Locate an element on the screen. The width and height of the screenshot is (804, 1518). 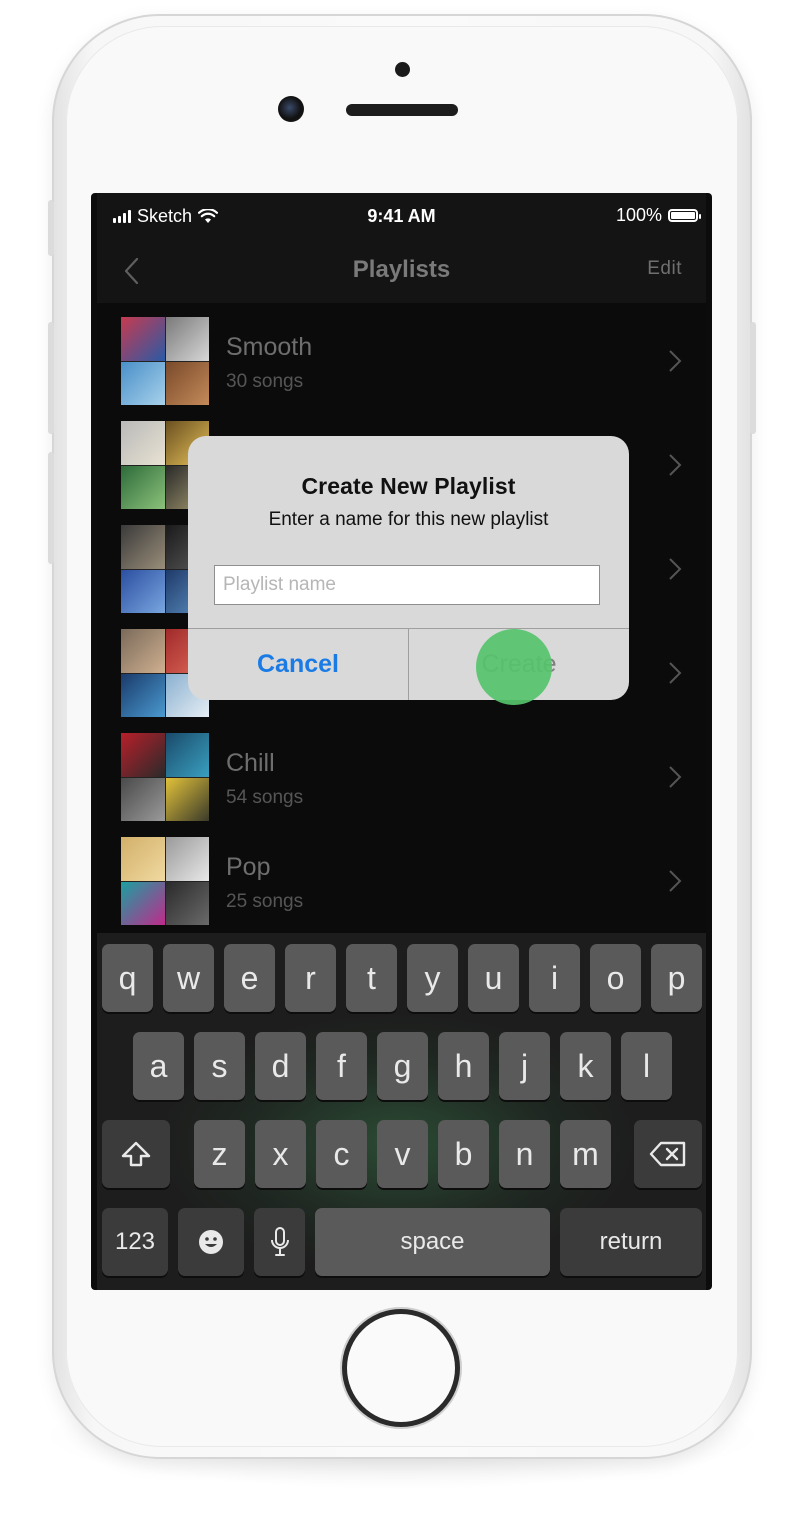
delete-icon is located at coordinates (667, 1154).